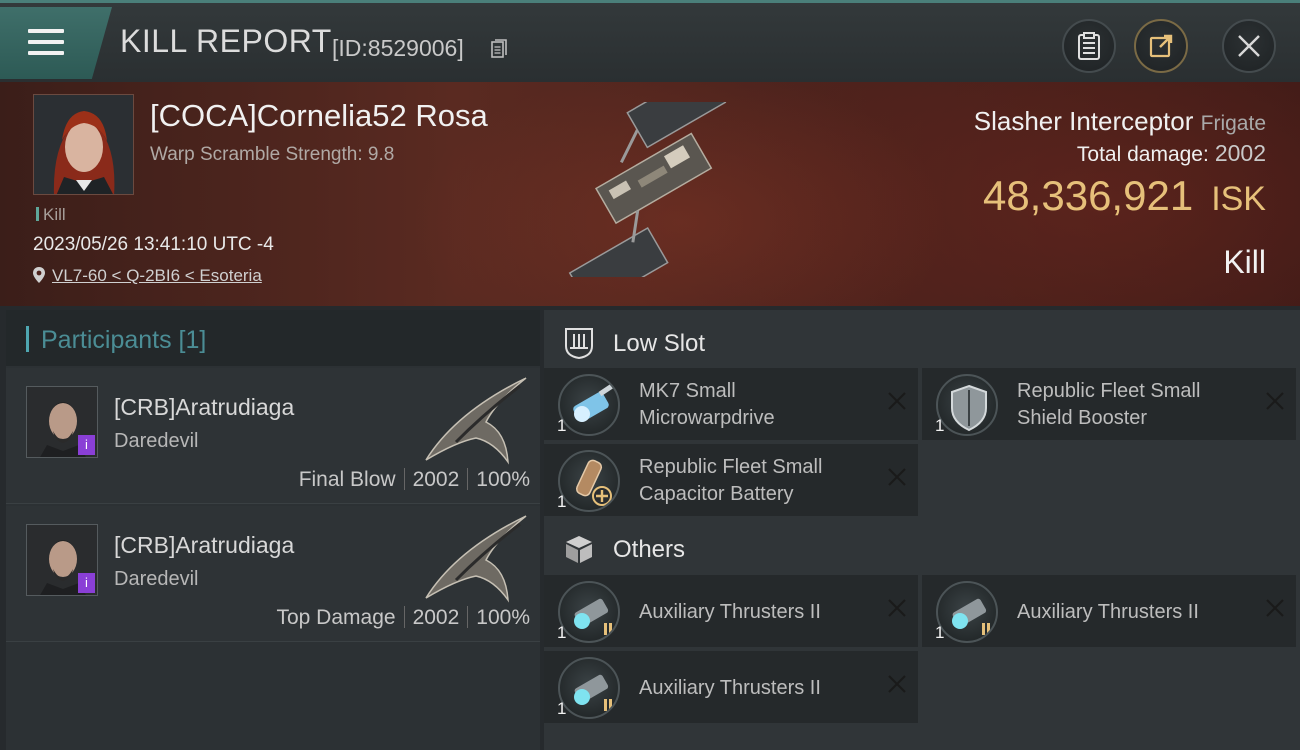  What do you see at coordinates (1240, 153) in the screenshot?
I see `total-damage-value: 2002` at bounding box center [1240, 153].